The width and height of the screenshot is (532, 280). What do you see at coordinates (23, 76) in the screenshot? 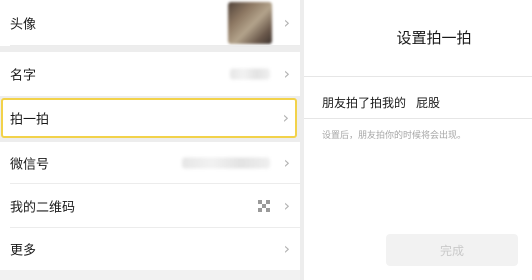
I see `name-row-label: 名字` at bounding box center [23, 76].